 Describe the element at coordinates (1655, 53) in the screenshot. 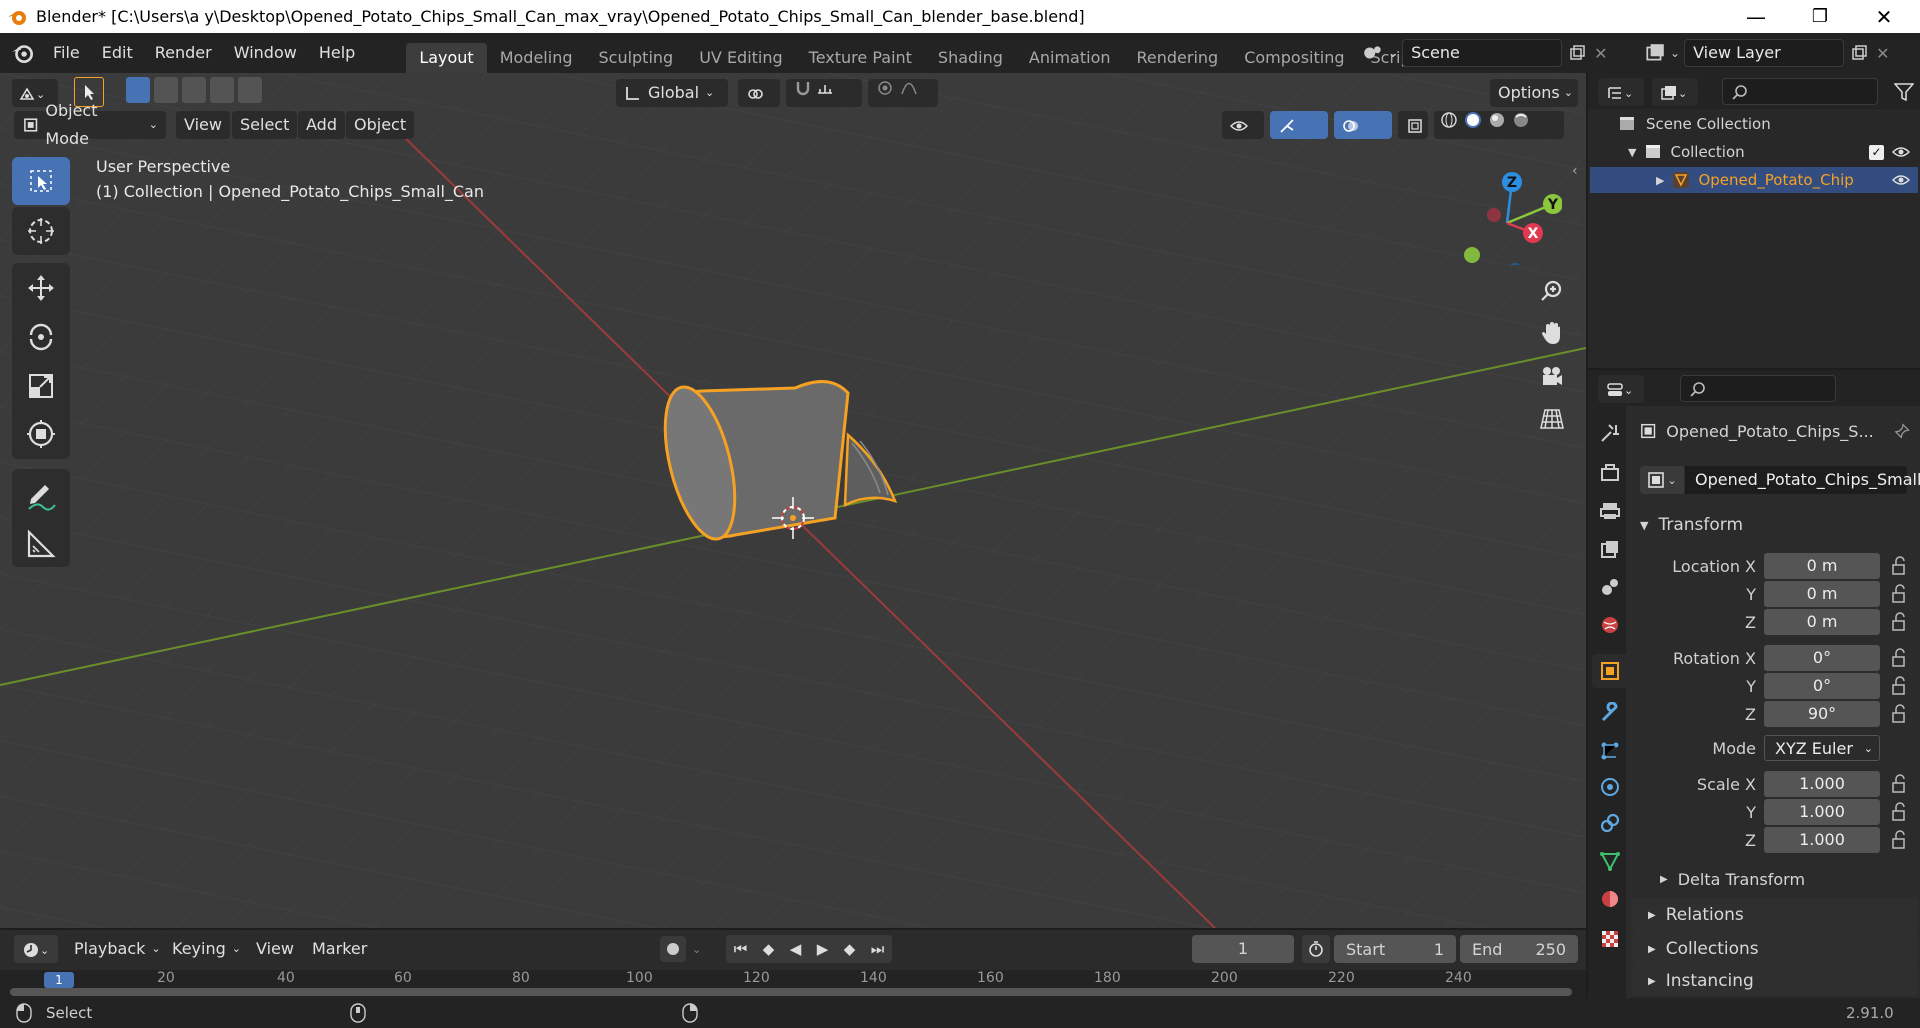

I see `view-layer-icon` at that location.